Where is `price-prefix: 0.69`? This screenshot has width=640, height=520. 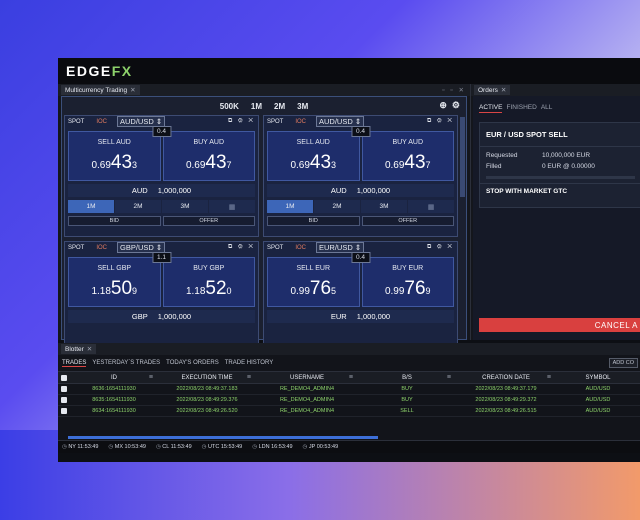
price-prefix: 0.69 is located at coordinates (101, 165).